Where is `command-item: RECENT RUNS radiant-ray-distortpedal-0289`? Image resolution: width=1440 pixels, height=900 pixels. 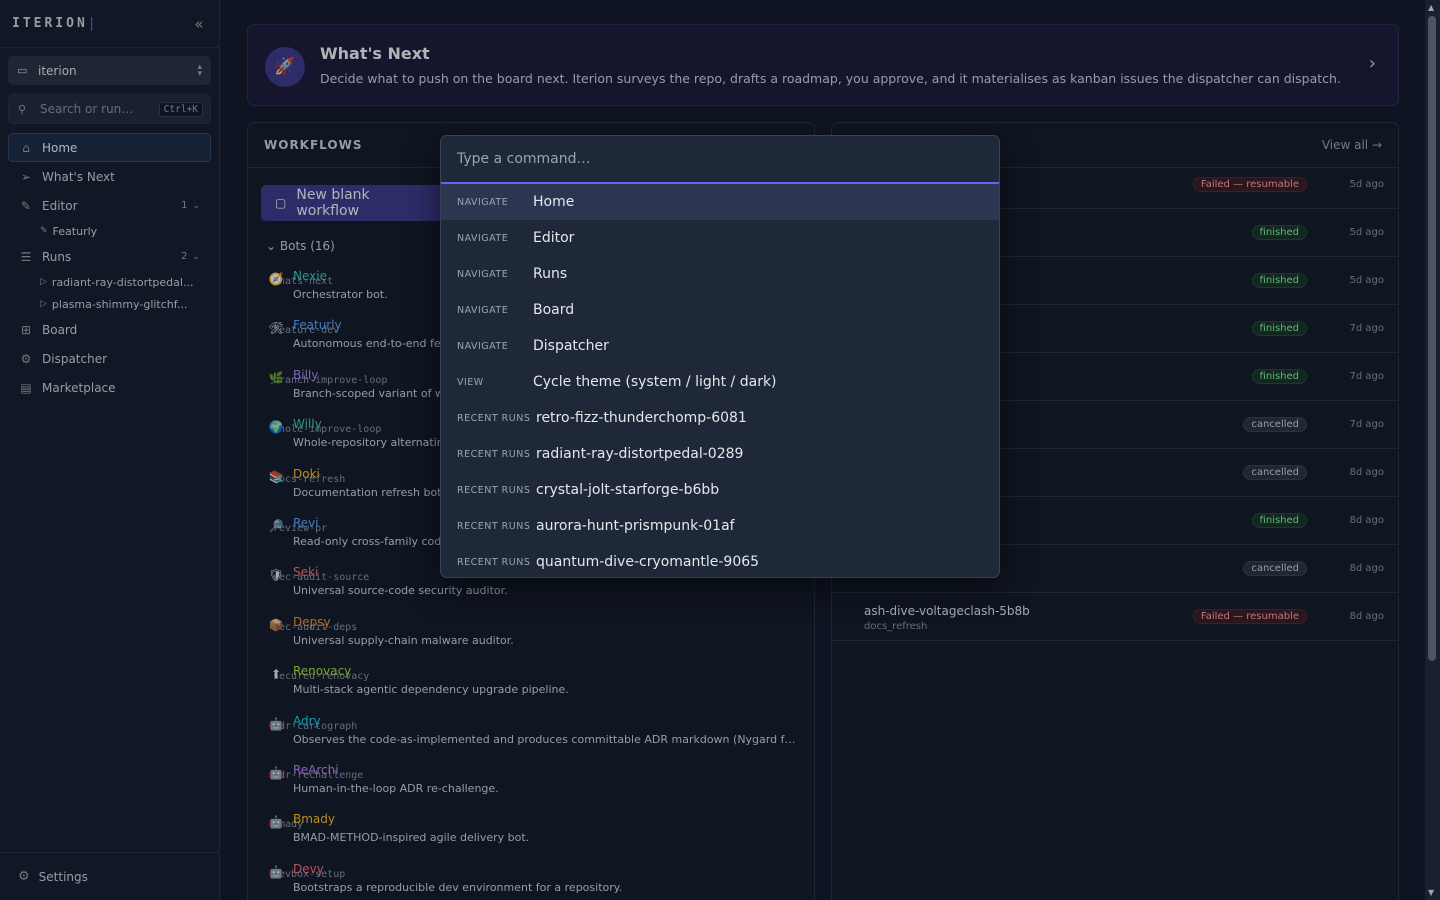
command-item: RECENT RUNS radiant-ray-distortpedal-0289 is located at coordinates (720, 454).